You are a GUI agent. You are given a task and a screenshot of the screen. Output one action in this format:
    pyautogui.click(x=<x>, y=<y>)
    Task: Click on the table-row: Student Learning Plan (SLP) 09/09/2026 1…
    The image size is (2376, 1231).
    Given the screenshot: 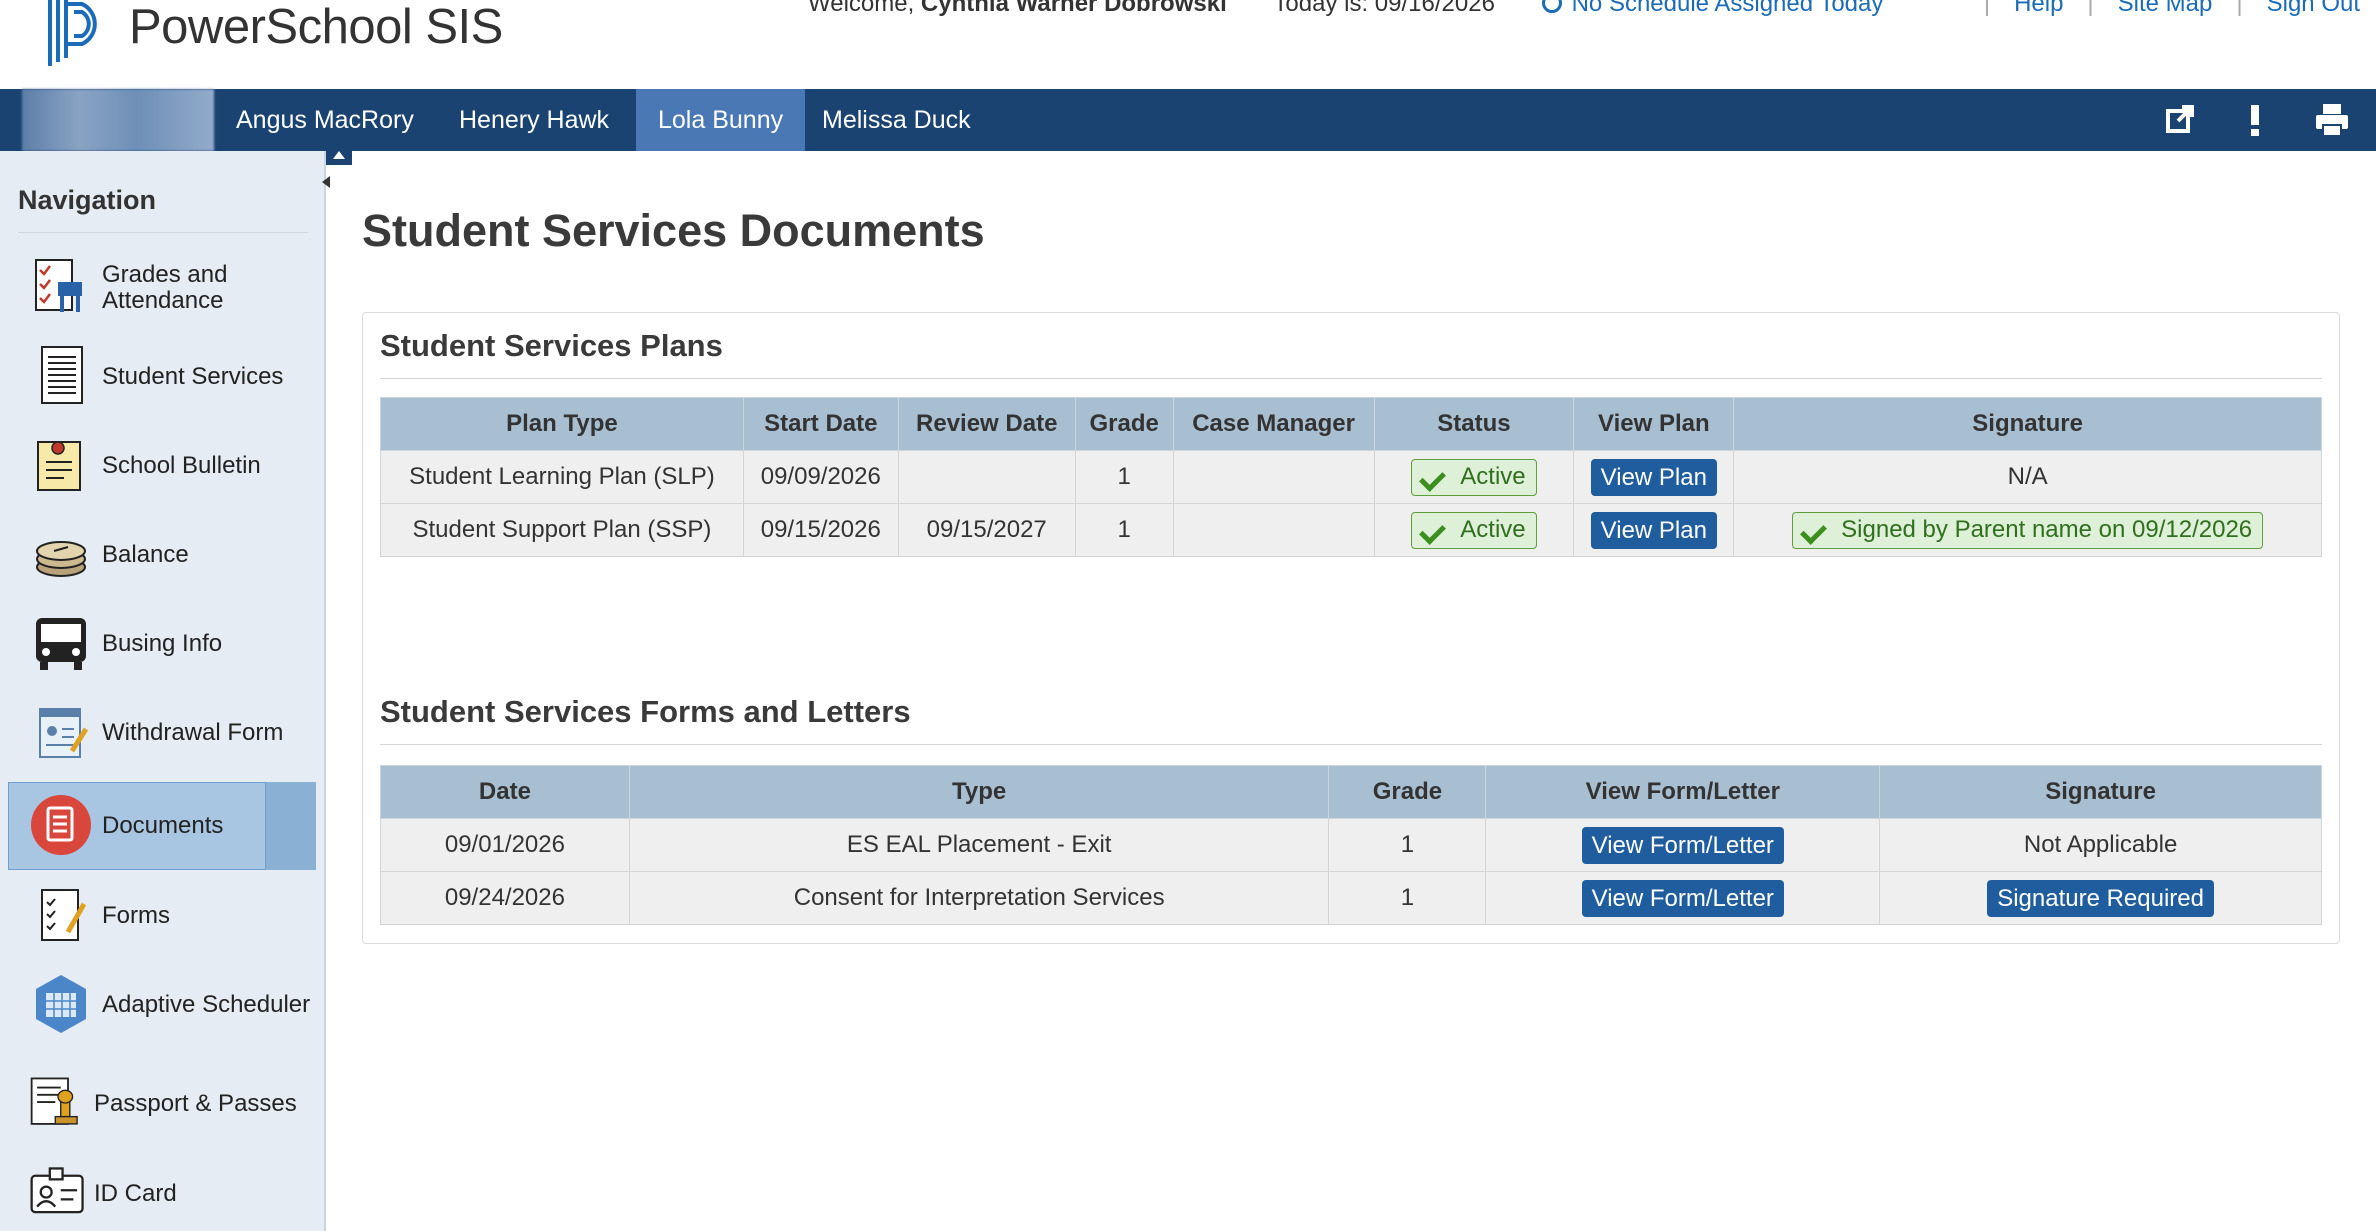 What is the action you would take?
    pyautogui.click(x=1351, y=477)
    